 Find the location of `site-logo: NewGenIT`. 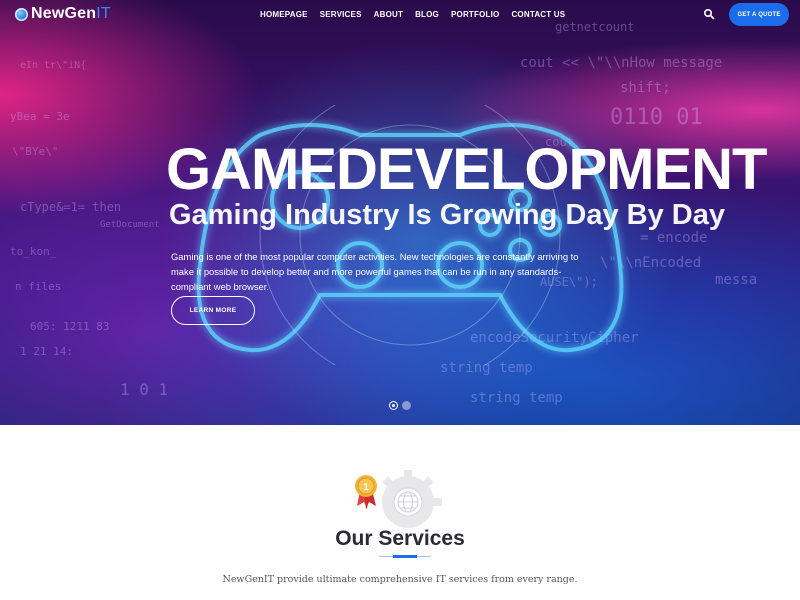

site-logo: NewGenIT is located at coordinates (63, 14).